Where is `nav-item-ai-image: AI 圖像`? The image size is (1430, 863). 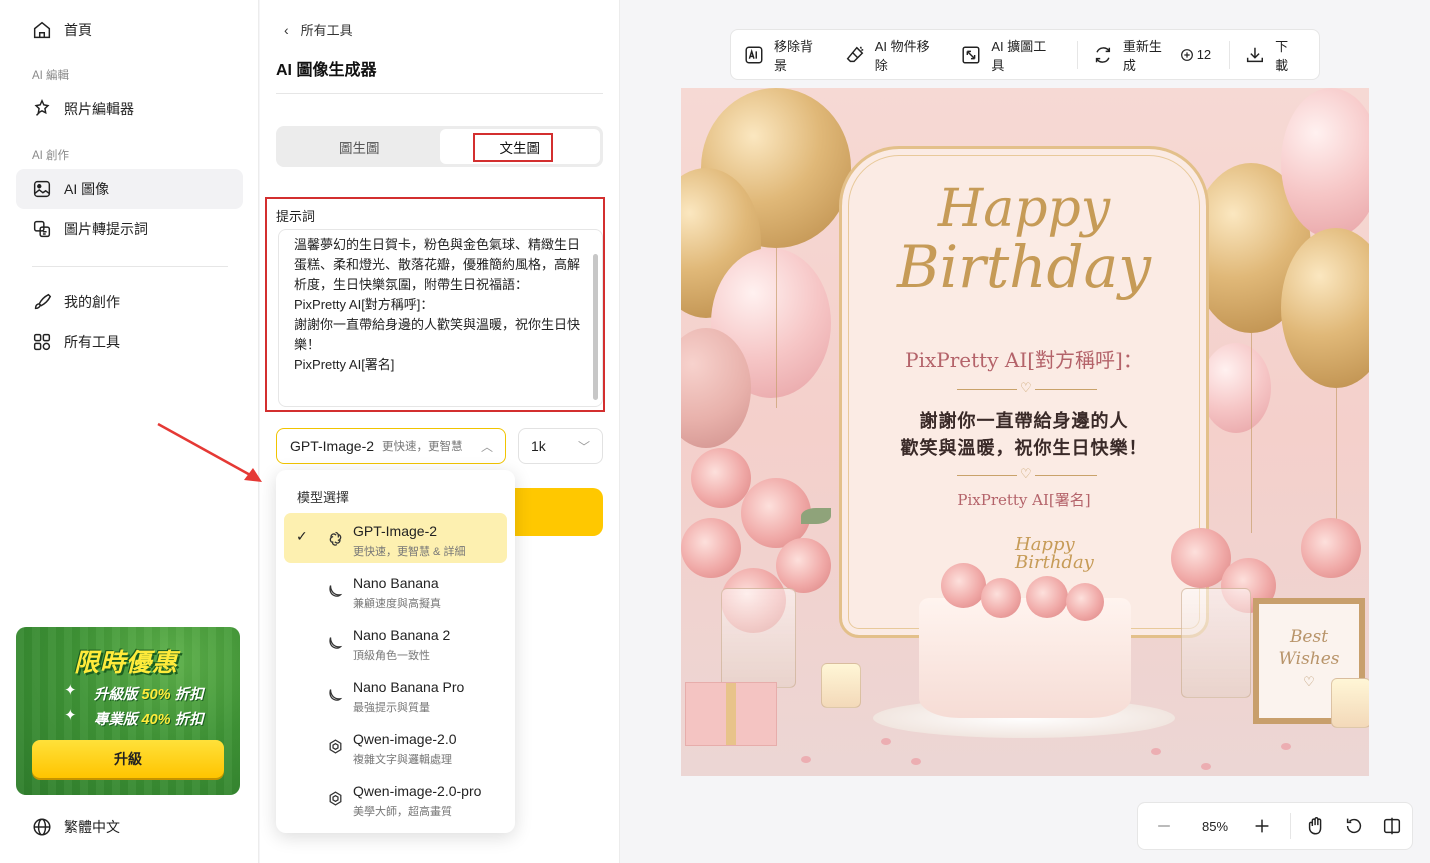 nav-item-ai-image: AI 圖像 is located at coordinates (129, 189).